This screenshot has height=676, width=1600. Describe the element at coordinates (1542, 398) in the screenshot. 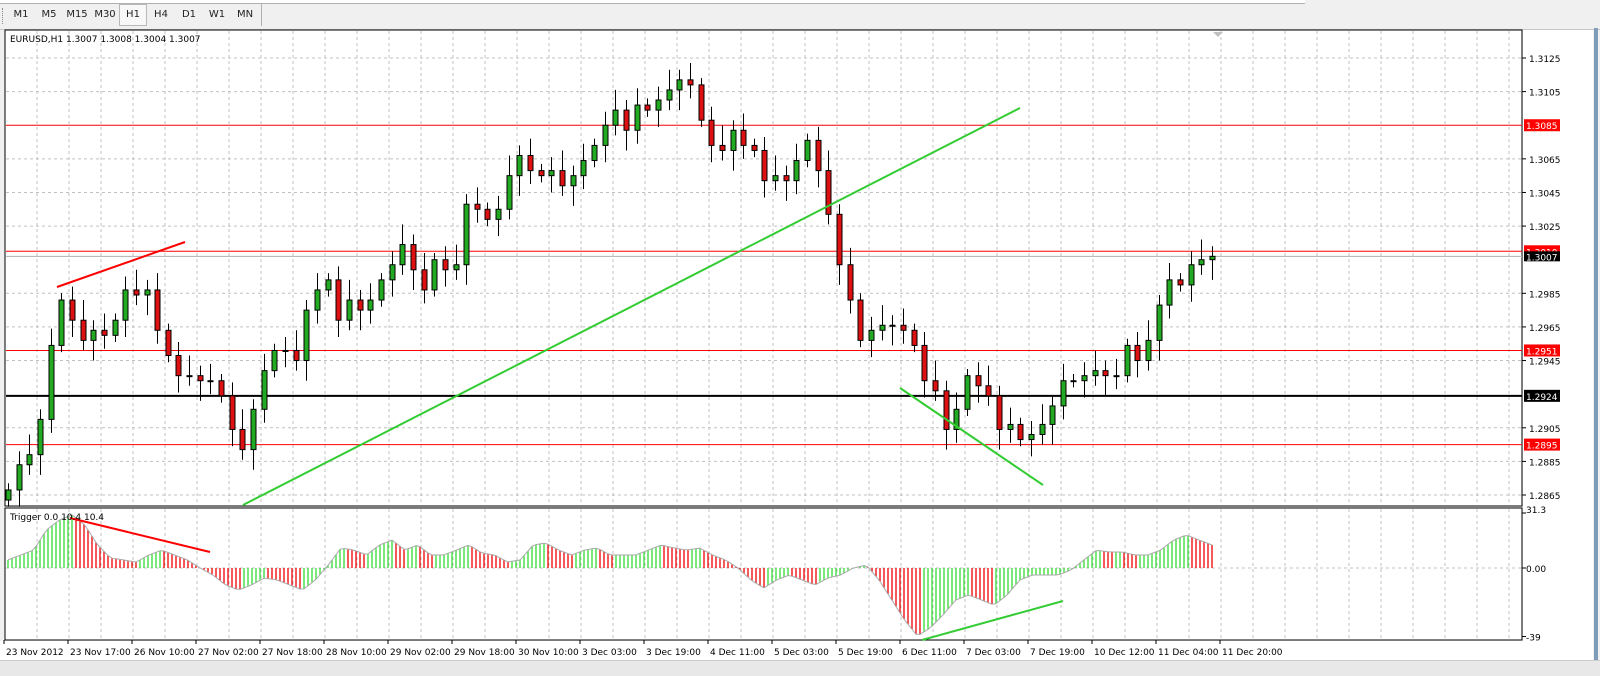

I see `price-level-label: 1.2924` at that location.